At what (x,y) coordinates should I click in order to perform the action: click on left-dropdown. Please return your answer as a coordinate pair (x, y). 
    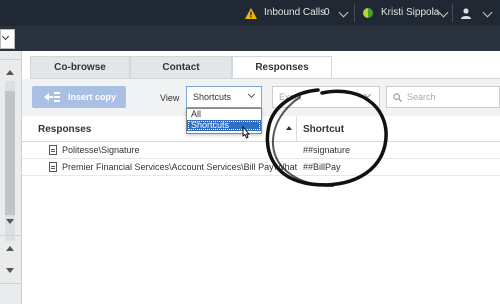
    Looking at the image, I should click on (7, 39).